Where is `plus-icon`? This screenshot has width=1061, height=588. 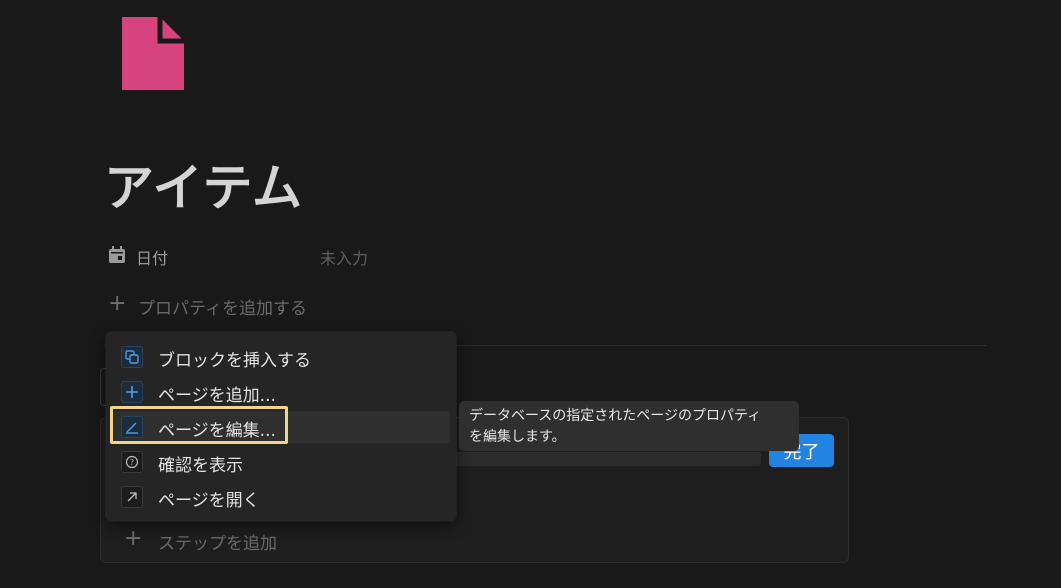 plus-icon is located at coordinates (132, 392).